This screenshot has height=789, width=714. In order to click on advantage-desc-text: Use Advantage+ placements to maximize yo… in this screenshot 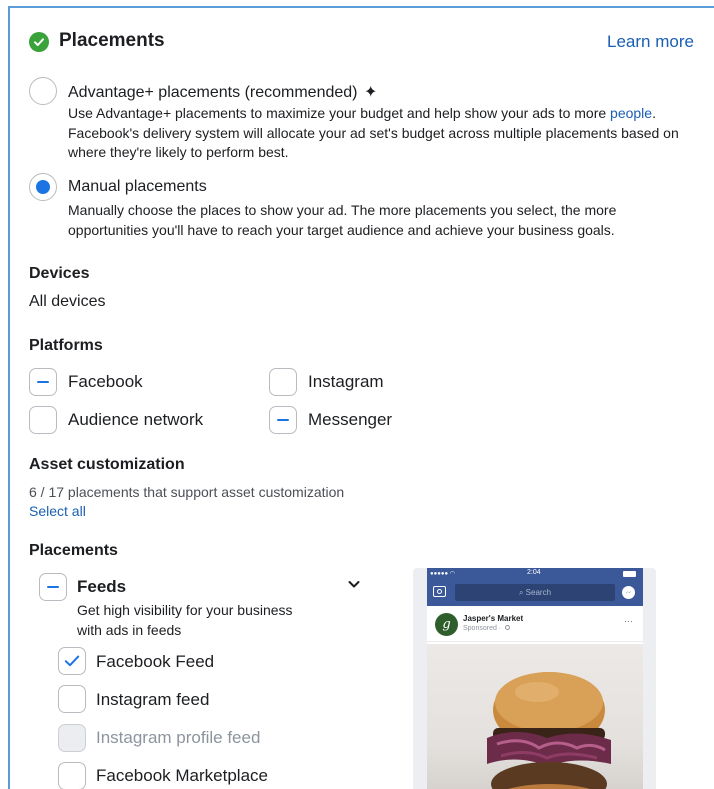, I will do `click(339, 113)`.